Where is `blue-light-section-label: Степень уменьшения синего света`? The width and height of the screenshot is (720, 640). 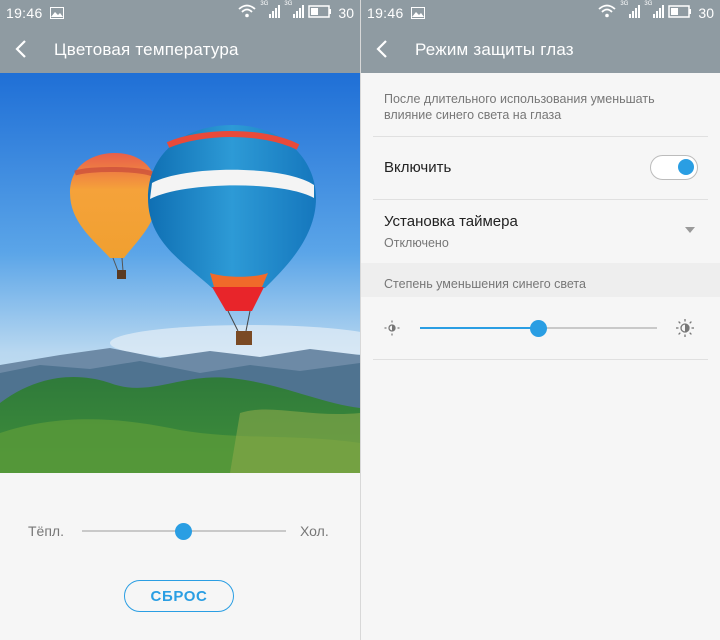
blue-light-section-label: Степень уменьшения синего света is located at coordinates (485, 284).